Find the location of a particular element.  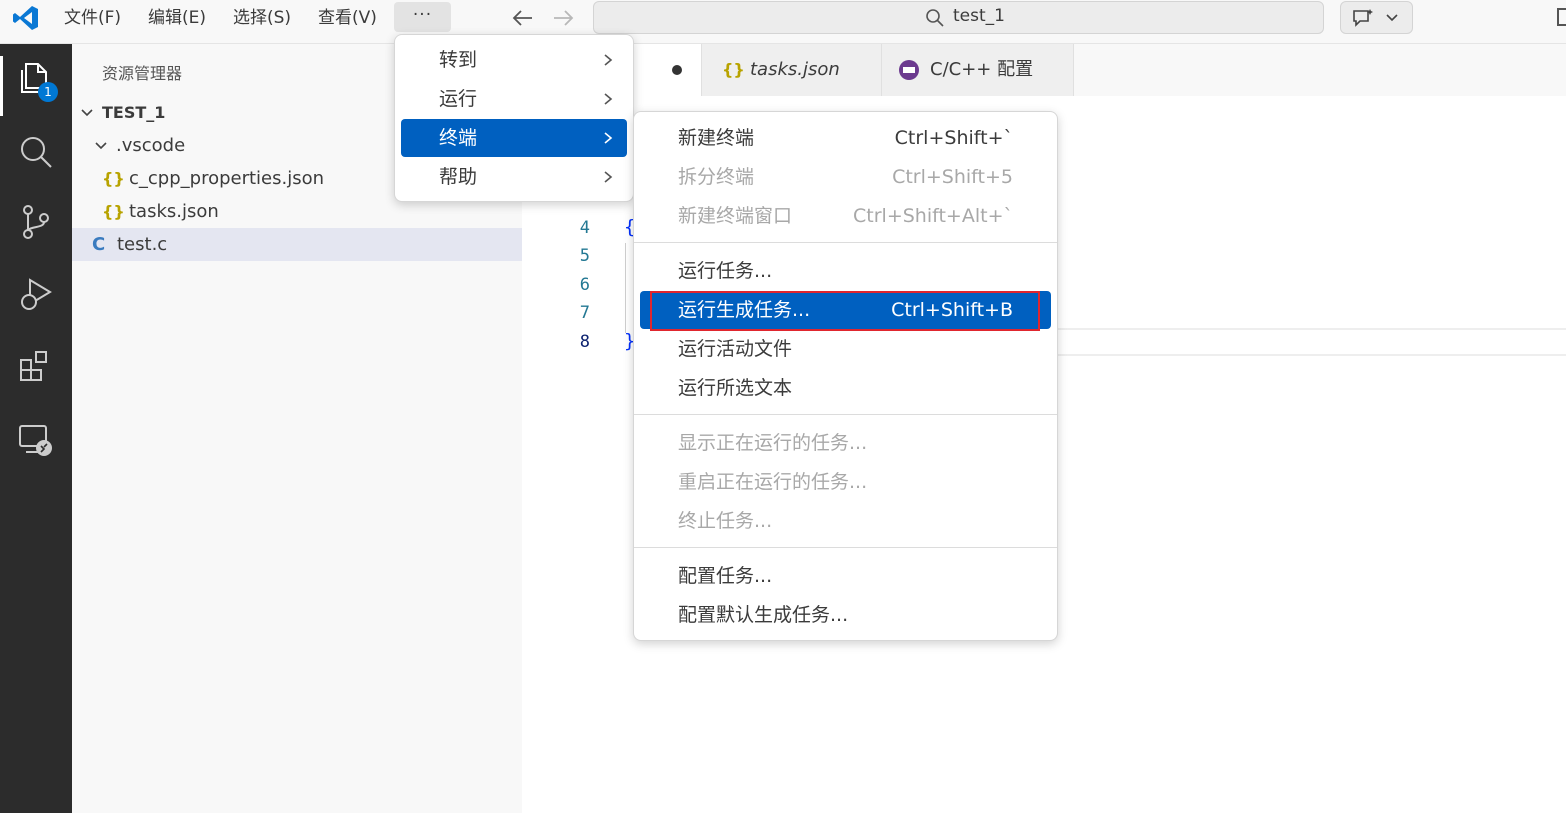

run-debug-button is located at coordinates (36, 294).